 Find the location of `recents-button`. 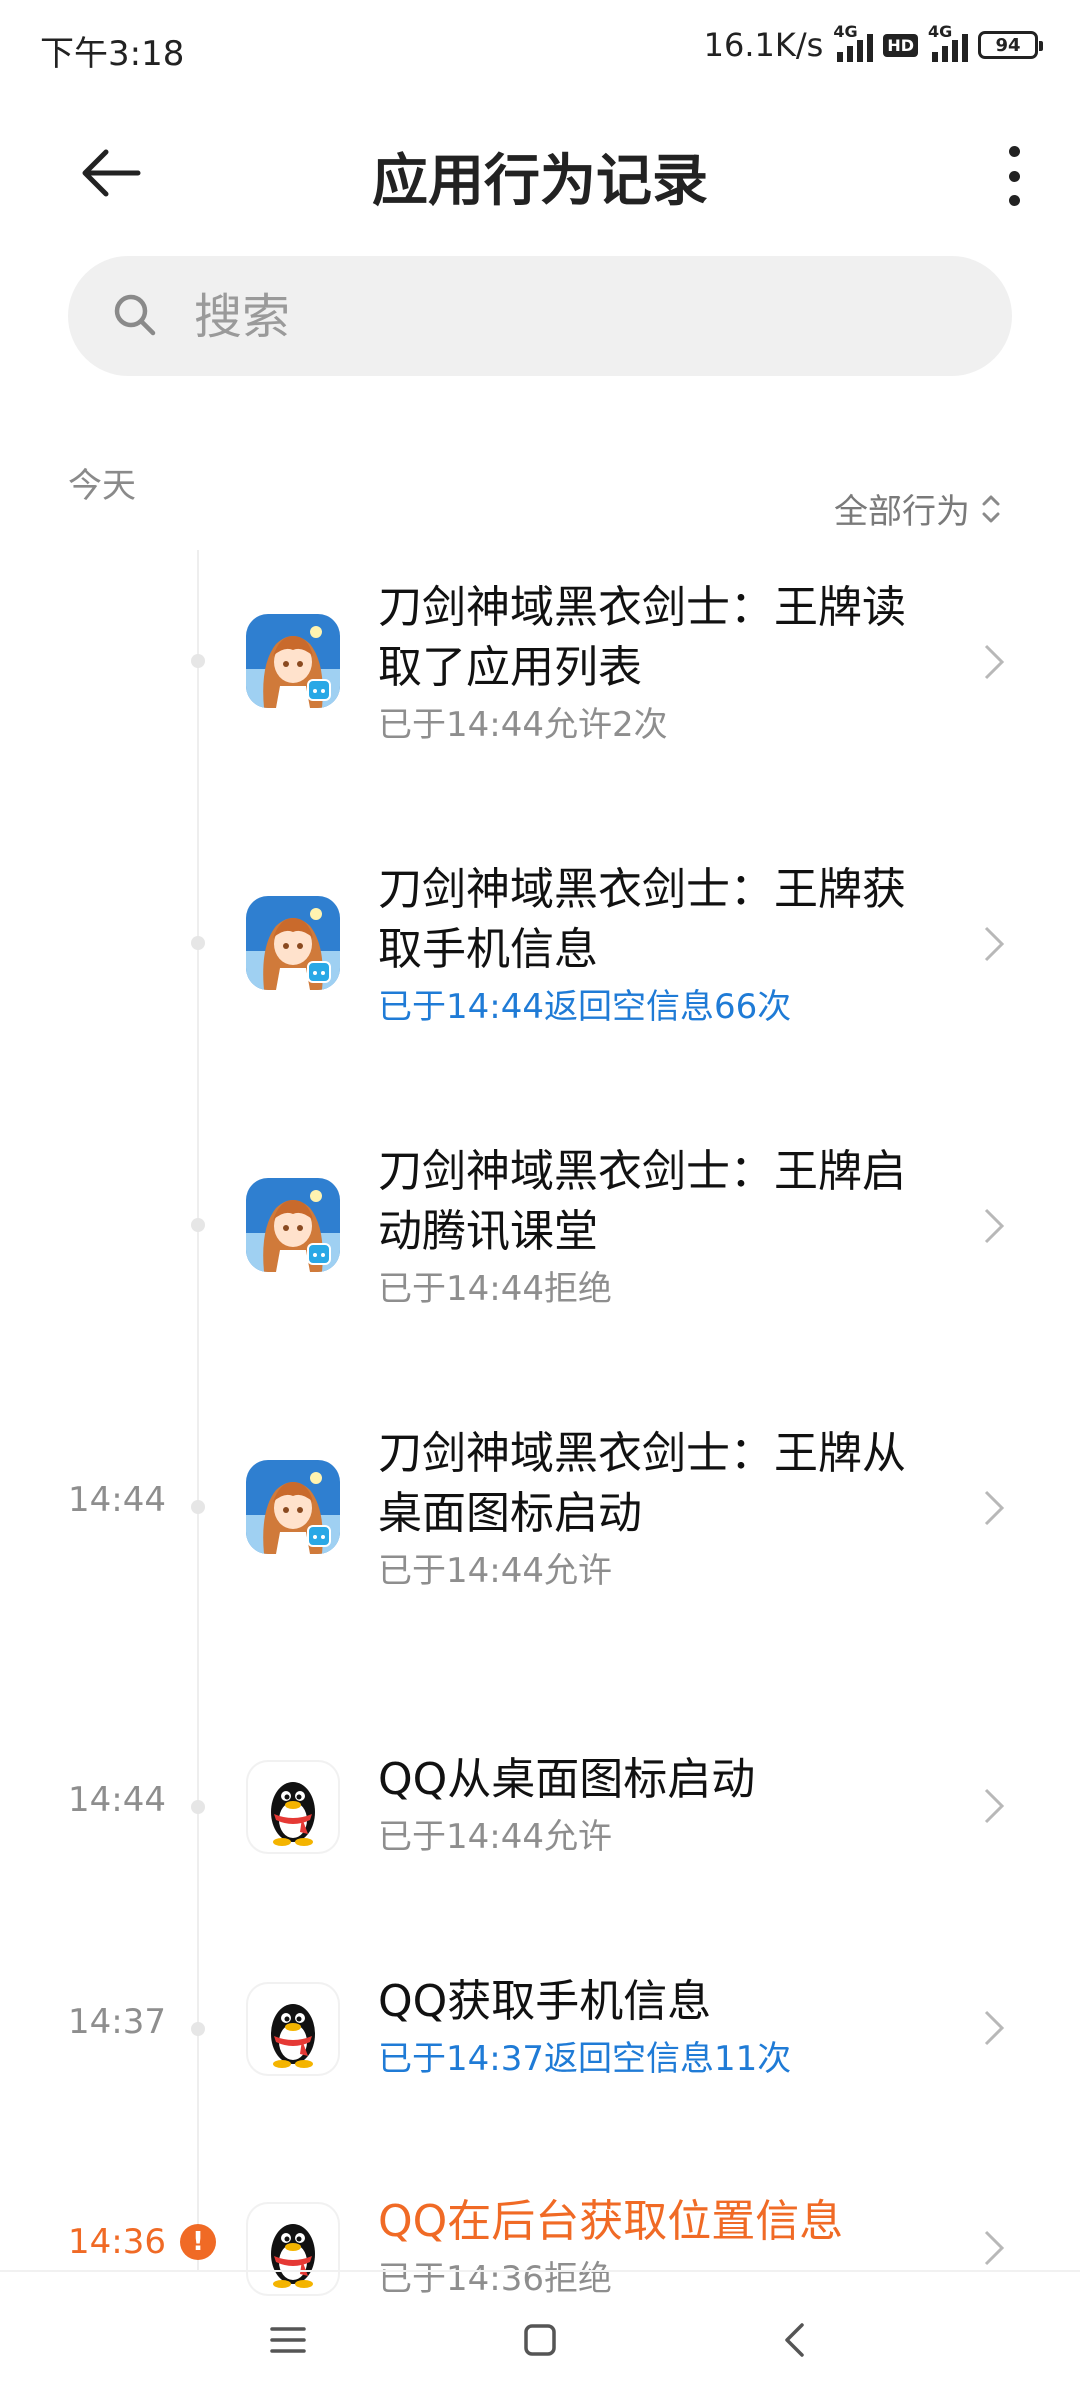

recents-button is located at coordinates (288, 2340).